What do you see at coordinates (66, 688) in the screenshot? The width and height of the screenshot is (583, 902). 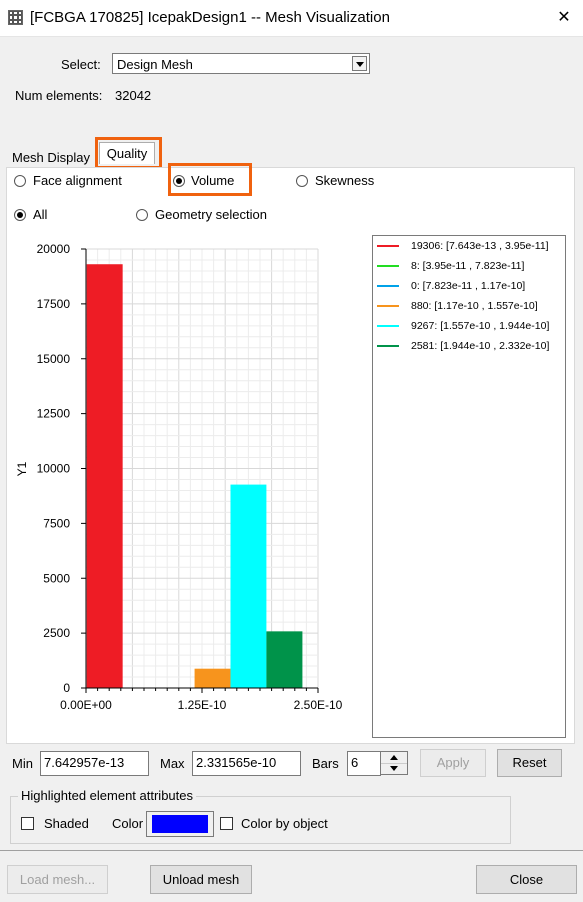 I see `y-tick-label: 0` at bounding box center [66, 688].